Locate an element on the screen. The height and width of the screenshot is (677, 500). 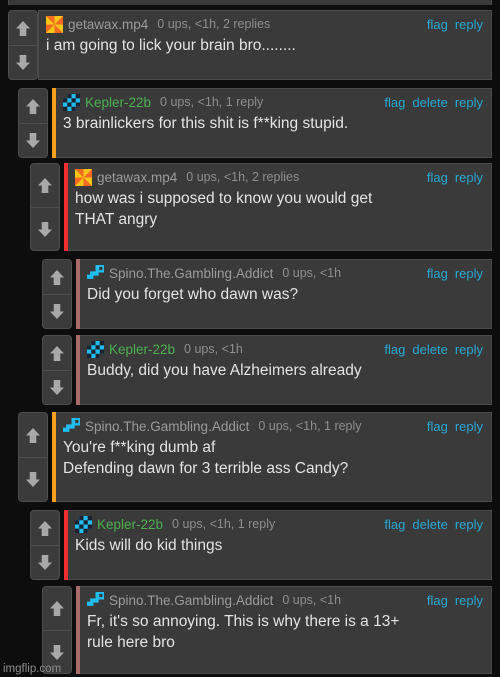
comment-text: Buddy, did you have Alzheimers already is located at coordinates (224, 370).